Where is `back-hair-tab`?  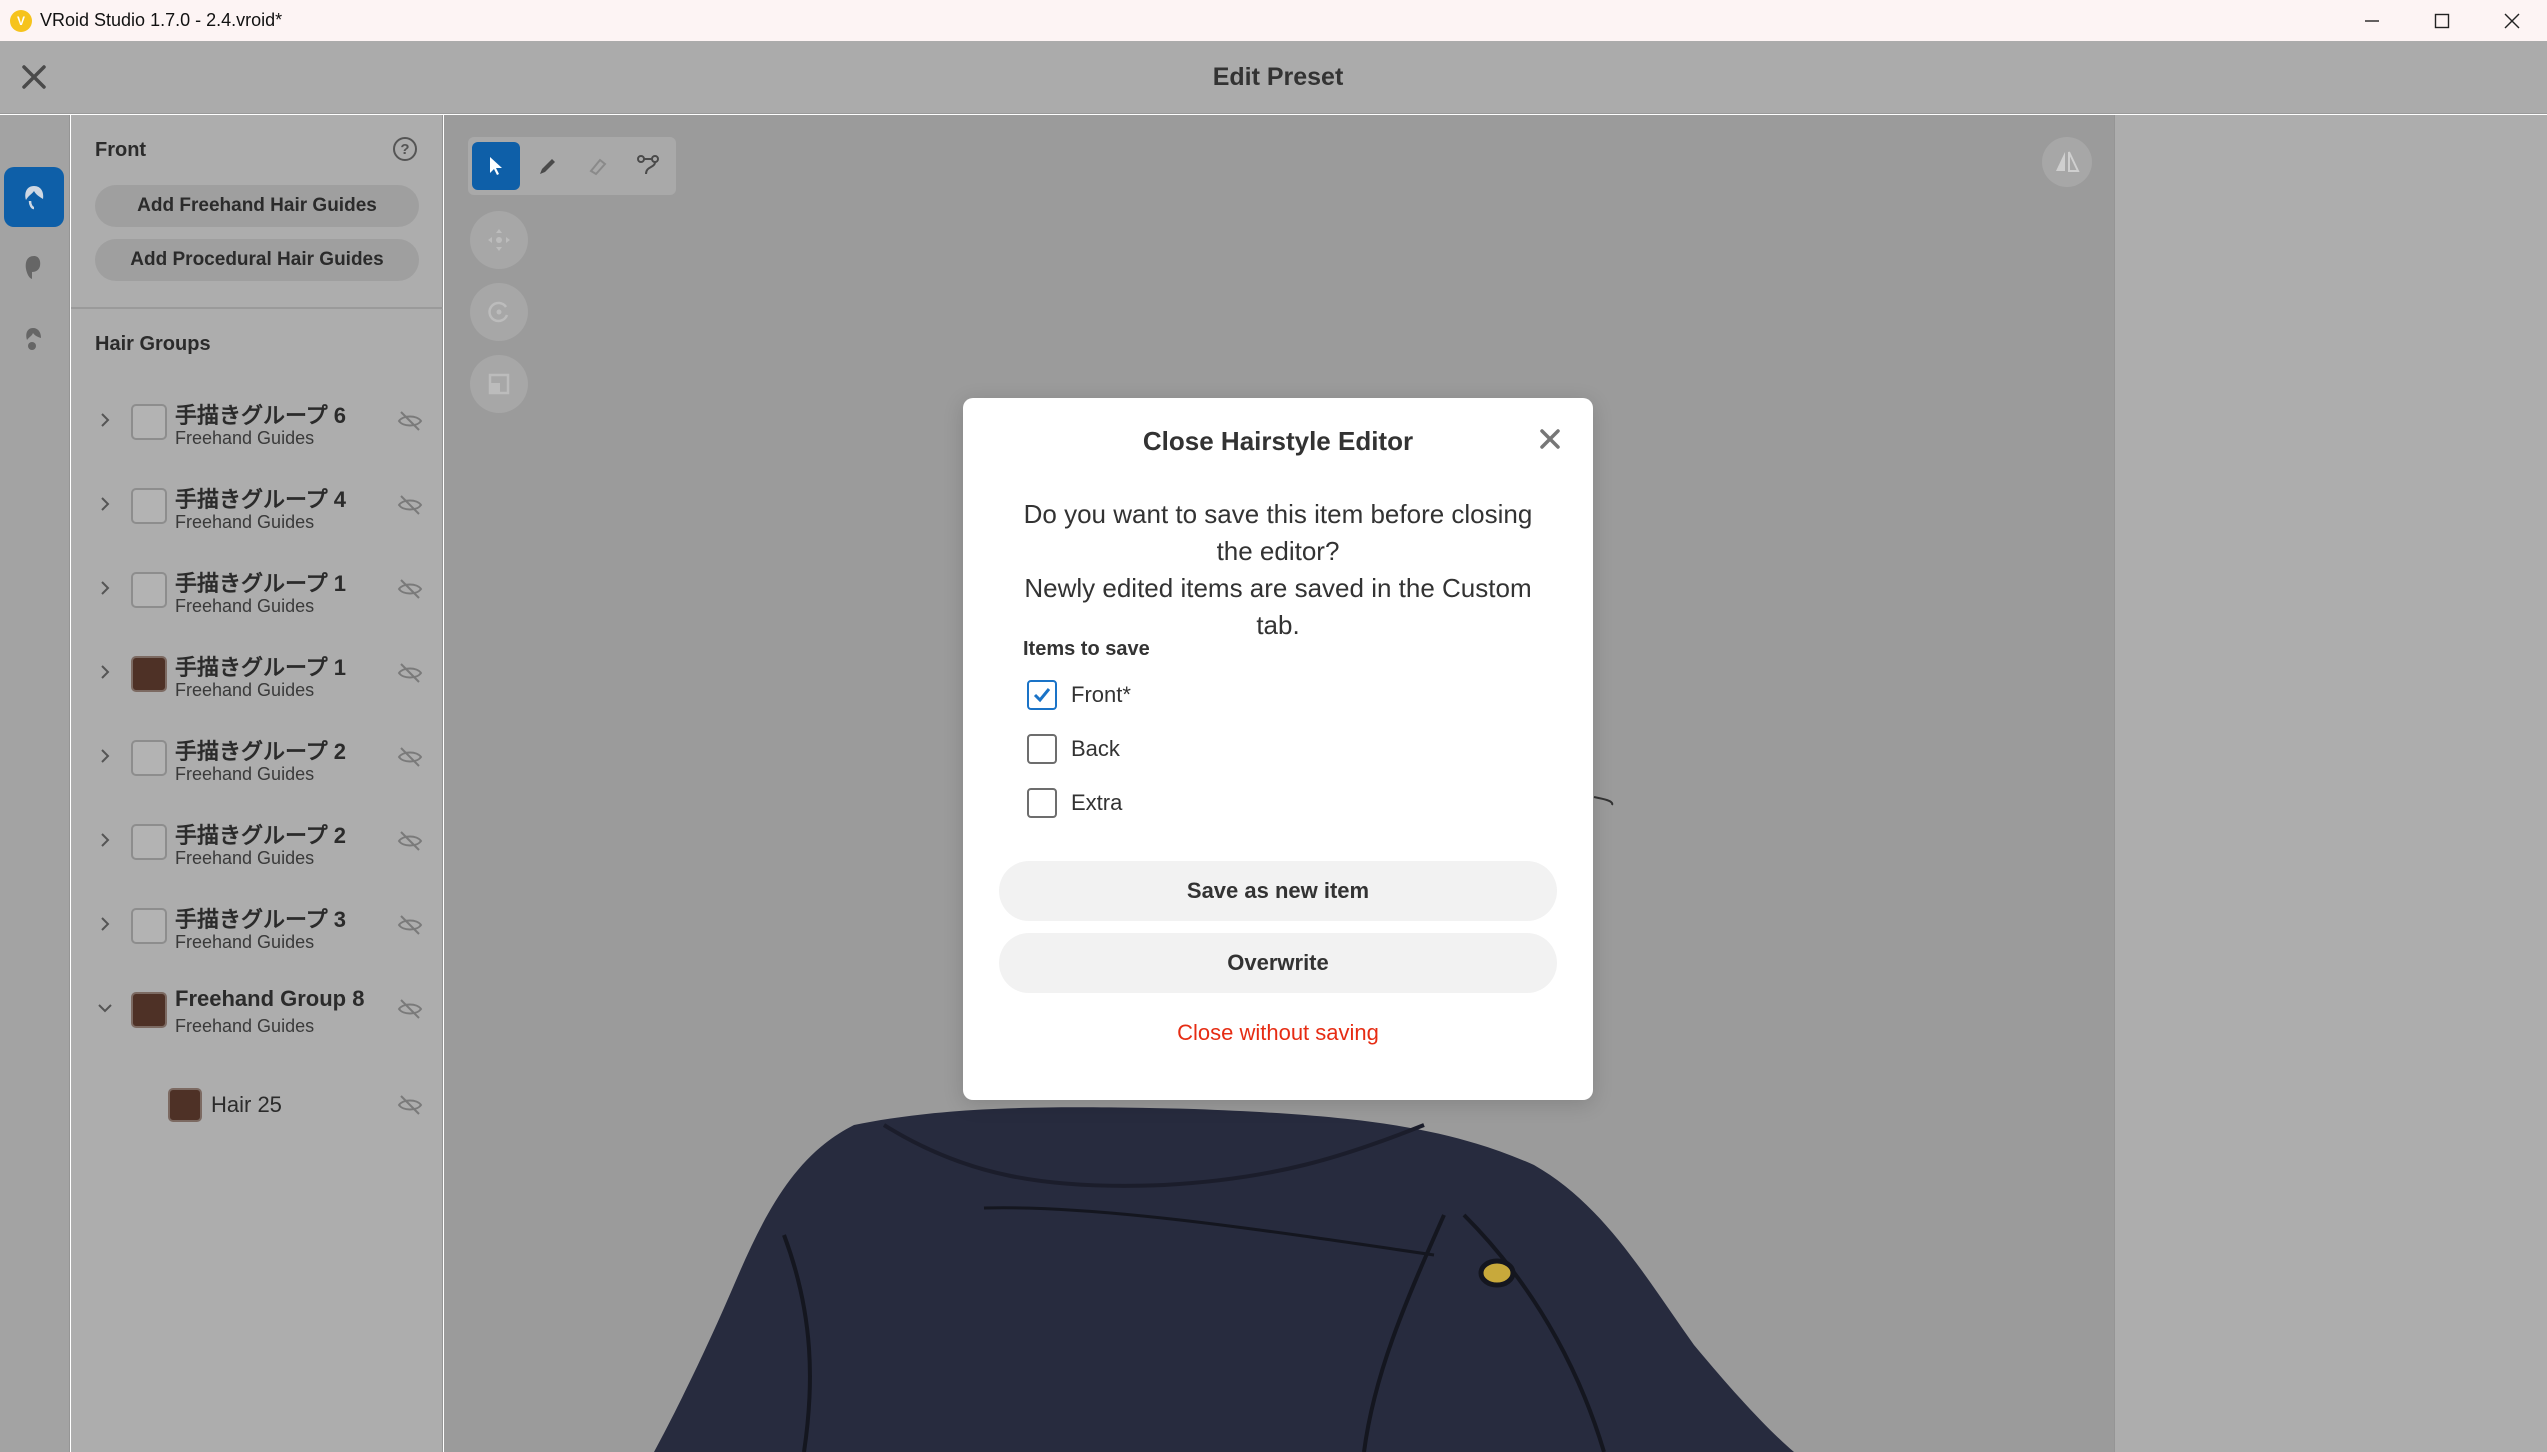
back-hair-tab is located at coordinates (34, 267).